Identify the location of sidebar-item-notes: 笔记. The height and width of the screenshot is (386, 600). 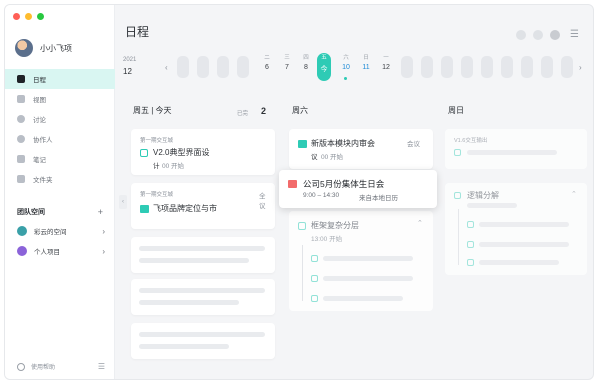
(60, 159).